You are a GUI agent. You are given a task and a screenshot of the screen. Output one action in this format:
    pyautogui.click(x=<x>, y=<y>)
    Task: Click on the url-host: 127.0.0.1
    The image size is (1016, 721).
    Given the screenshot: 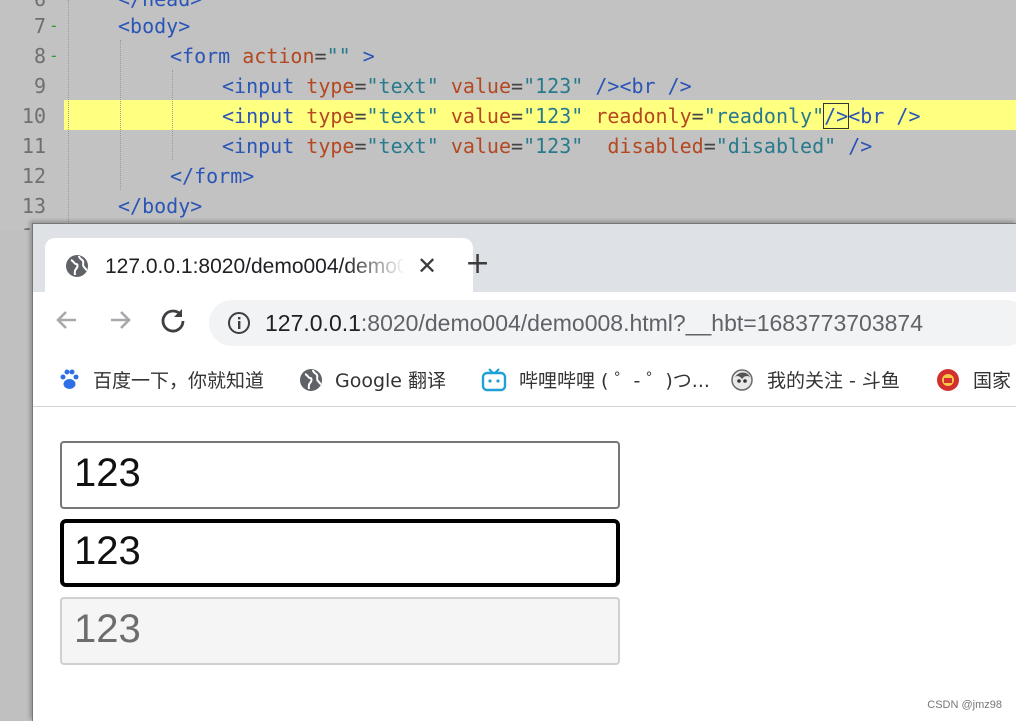 What is the action you would take?
    pyautogui.click(x=313, y=323)
    